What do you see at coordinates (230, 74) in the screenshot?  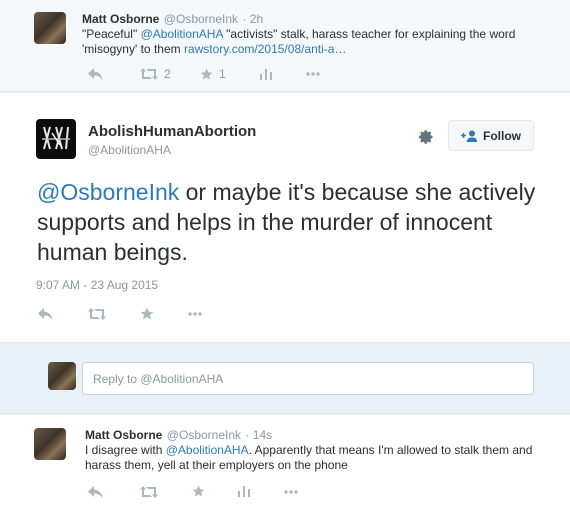 I see `favorite-button: 1` at bounding box center [230, 74].